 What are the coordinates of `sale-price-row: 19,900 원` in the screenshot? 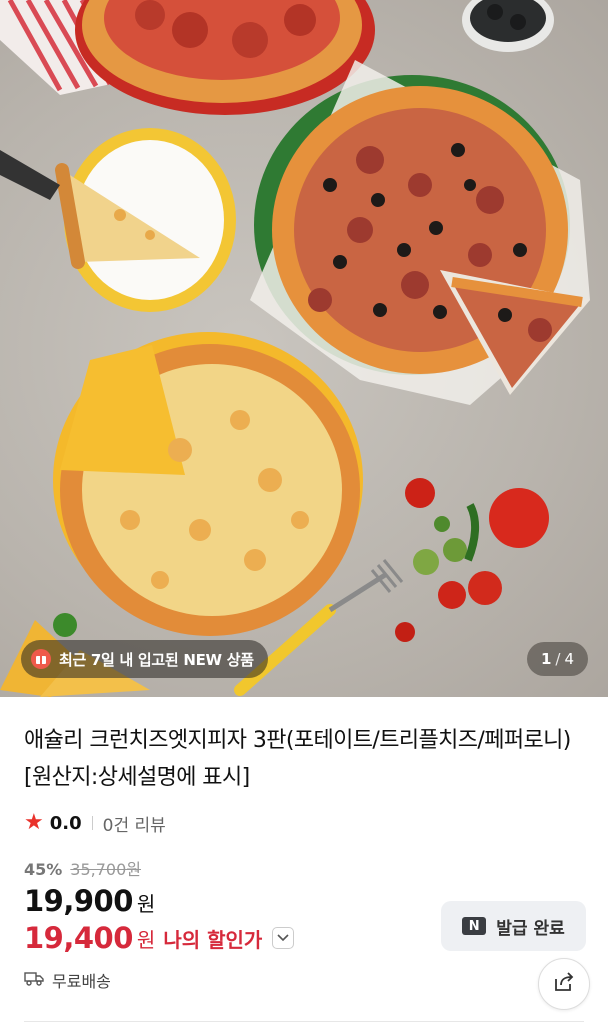 It's located at (89, 901).